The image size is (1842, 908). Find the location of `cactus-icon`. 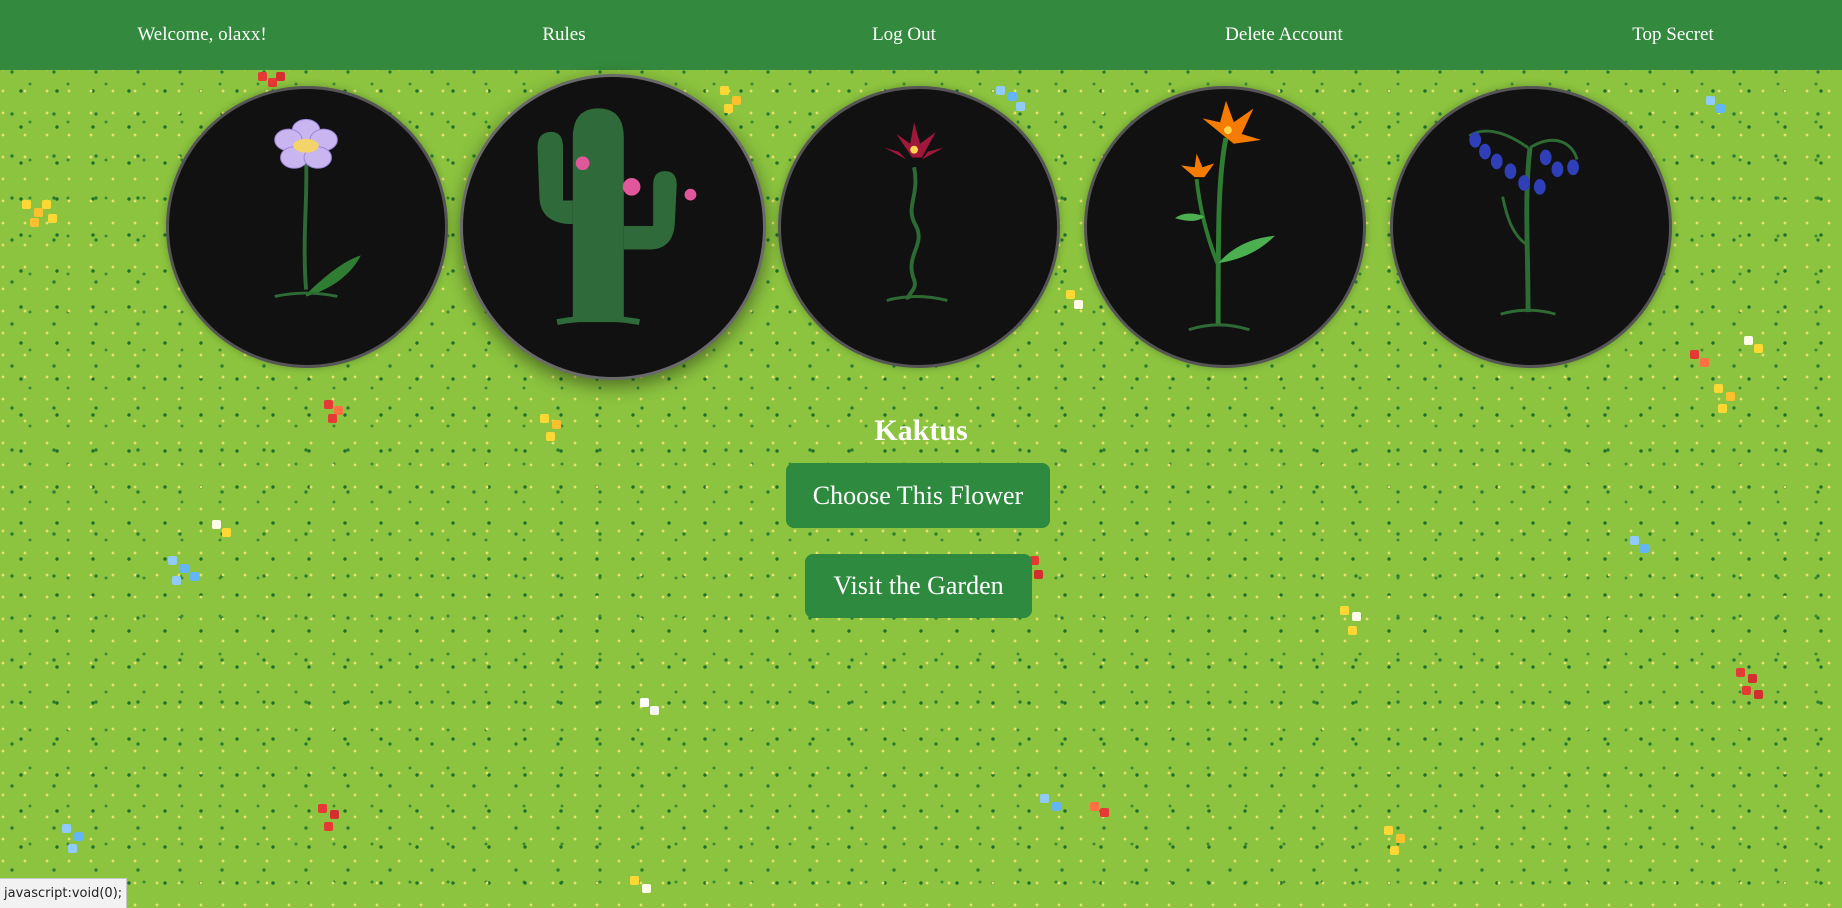

cactus-icon is located at coordinates (617, 216).